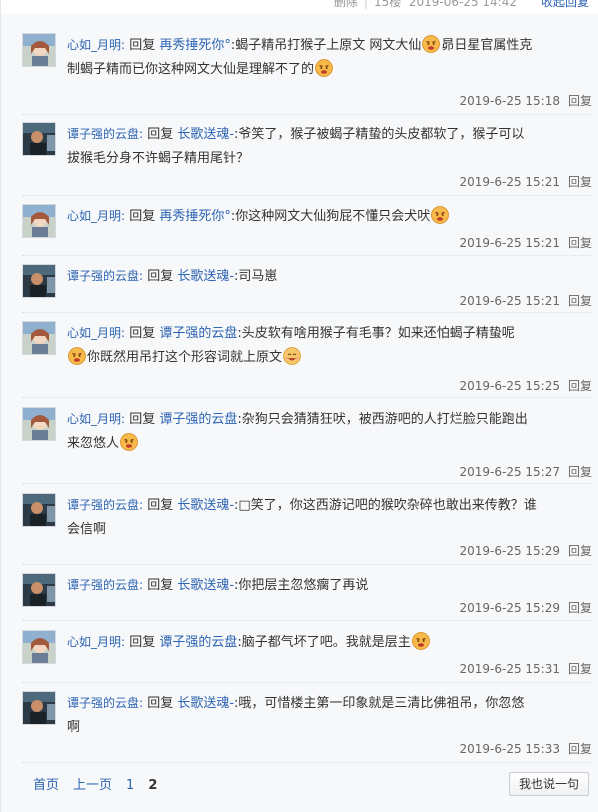  What do you see at coordinates (292, 356) in the screenshot?
I see `laughing-face-icon` at bounding box center [292, 356].